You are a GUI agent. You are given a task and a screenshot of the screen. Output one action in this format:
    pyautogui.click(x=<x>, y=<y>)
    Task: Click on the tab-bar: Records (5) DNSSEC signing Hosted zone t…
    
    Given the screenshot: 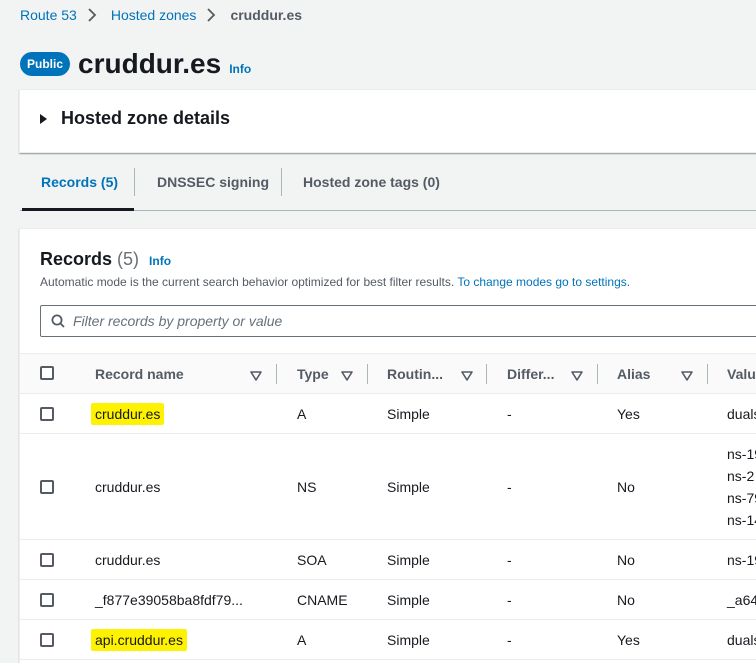 What is the action you would take?
    pyautogui.click(x=388, y=182)
    